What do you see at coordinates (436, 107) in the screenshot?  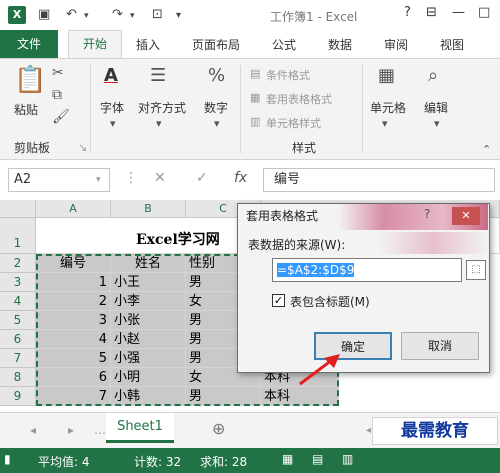 I see `editing-button: 编辑` at bounding box center [436, 107].